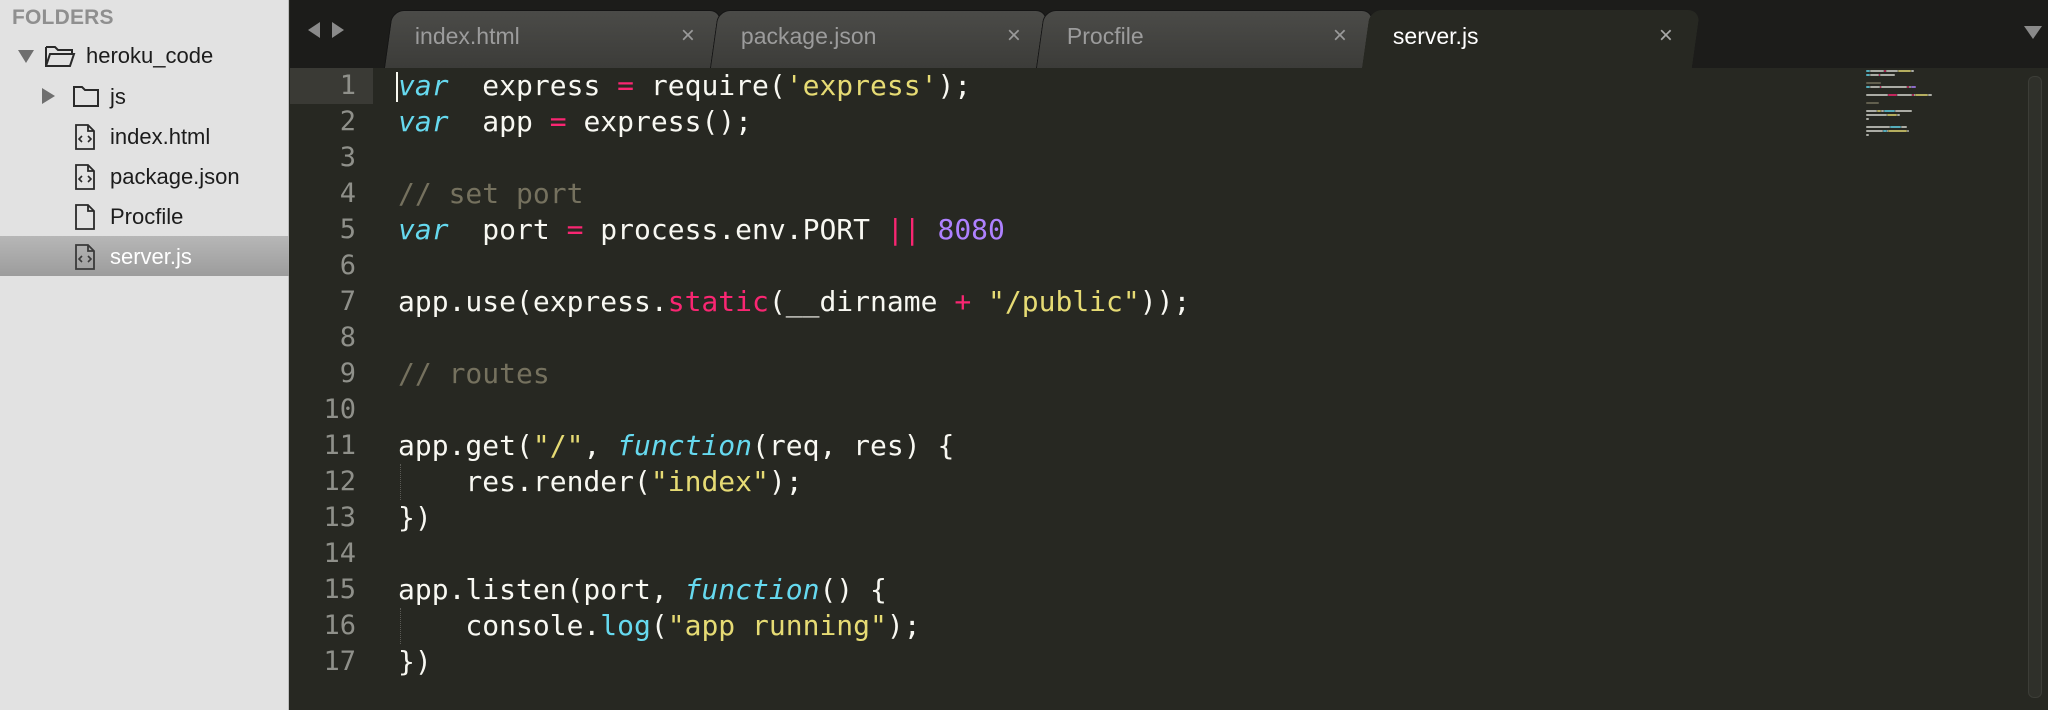 Image resolution: width=2048 pixels, height=710 pixels. I want to click on tab-package-json: package.json ×, so click(879, 39).